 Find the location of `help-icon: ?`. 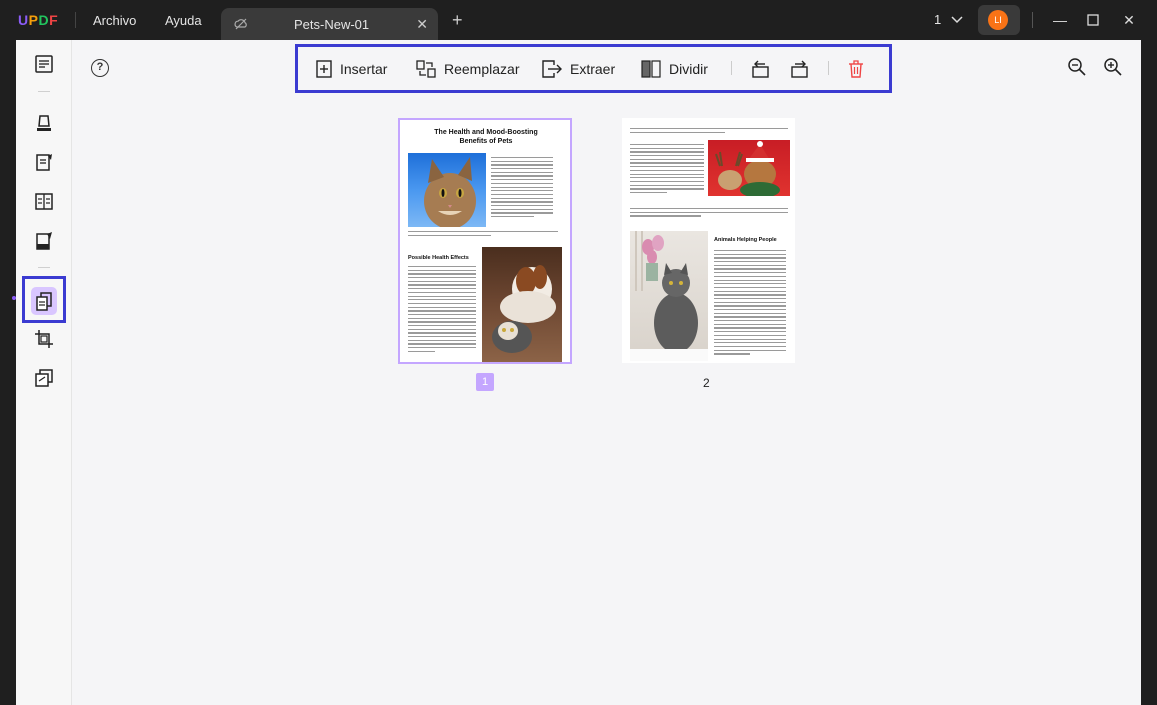

help-icon: ? is located at coordinates (100, 68).